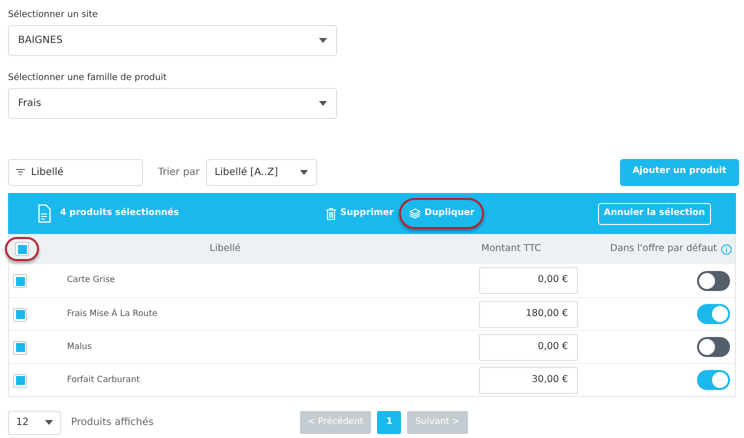 The height and width of the screenshot is (438, 744). I want to click on field-label: Sélectionner une famille de produit, so click(88, 78).